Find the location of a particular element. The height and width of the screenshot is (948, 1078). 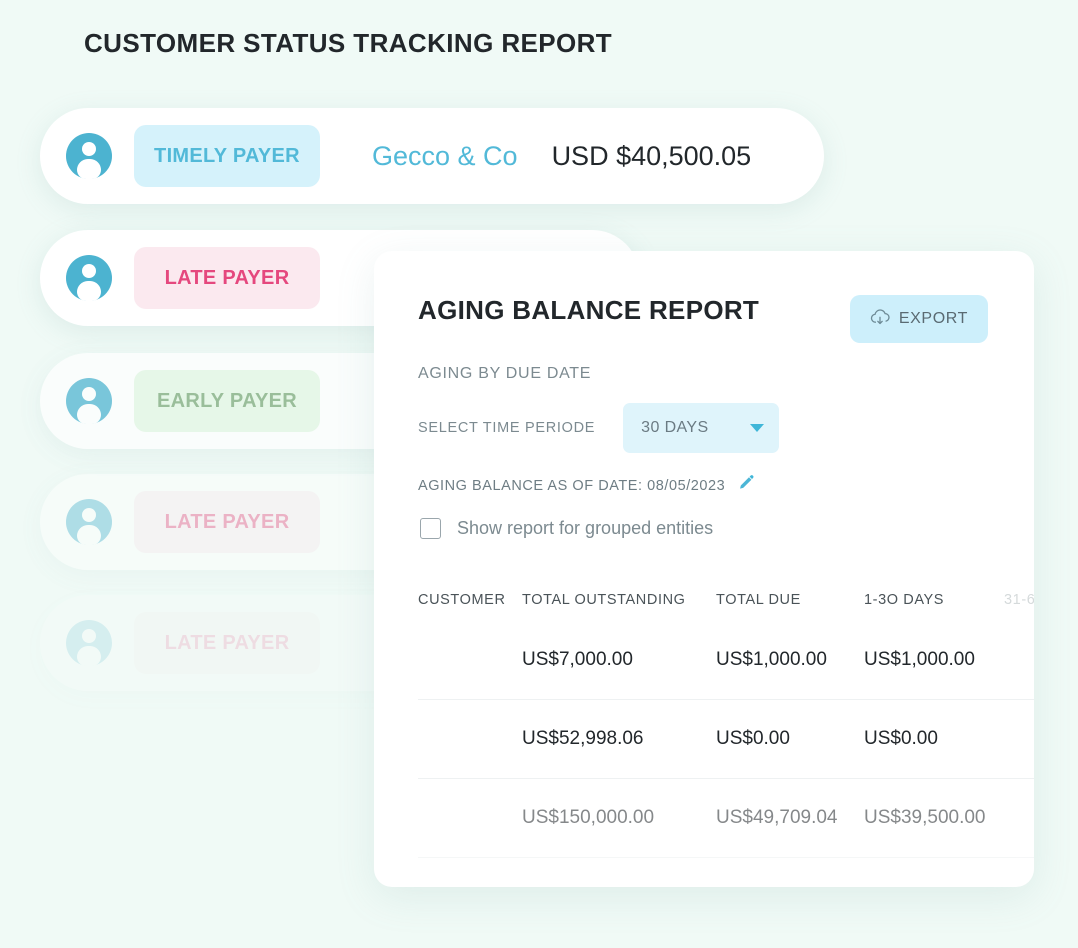

table-row: US$150,000.00 US$49,709.04 US$39,500.00 is located at coordinates (726, 818).